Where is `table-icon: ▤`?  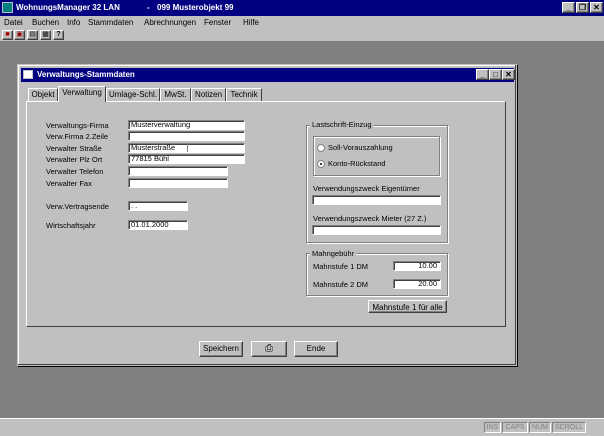
table-icon: ▤ is located at coordinates (32, 35).